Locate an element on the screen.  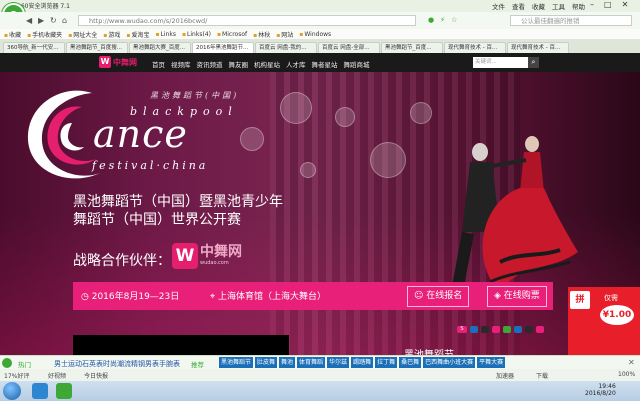
ticker-tag: 踢踏舞 is located at coordinates (362, 362).